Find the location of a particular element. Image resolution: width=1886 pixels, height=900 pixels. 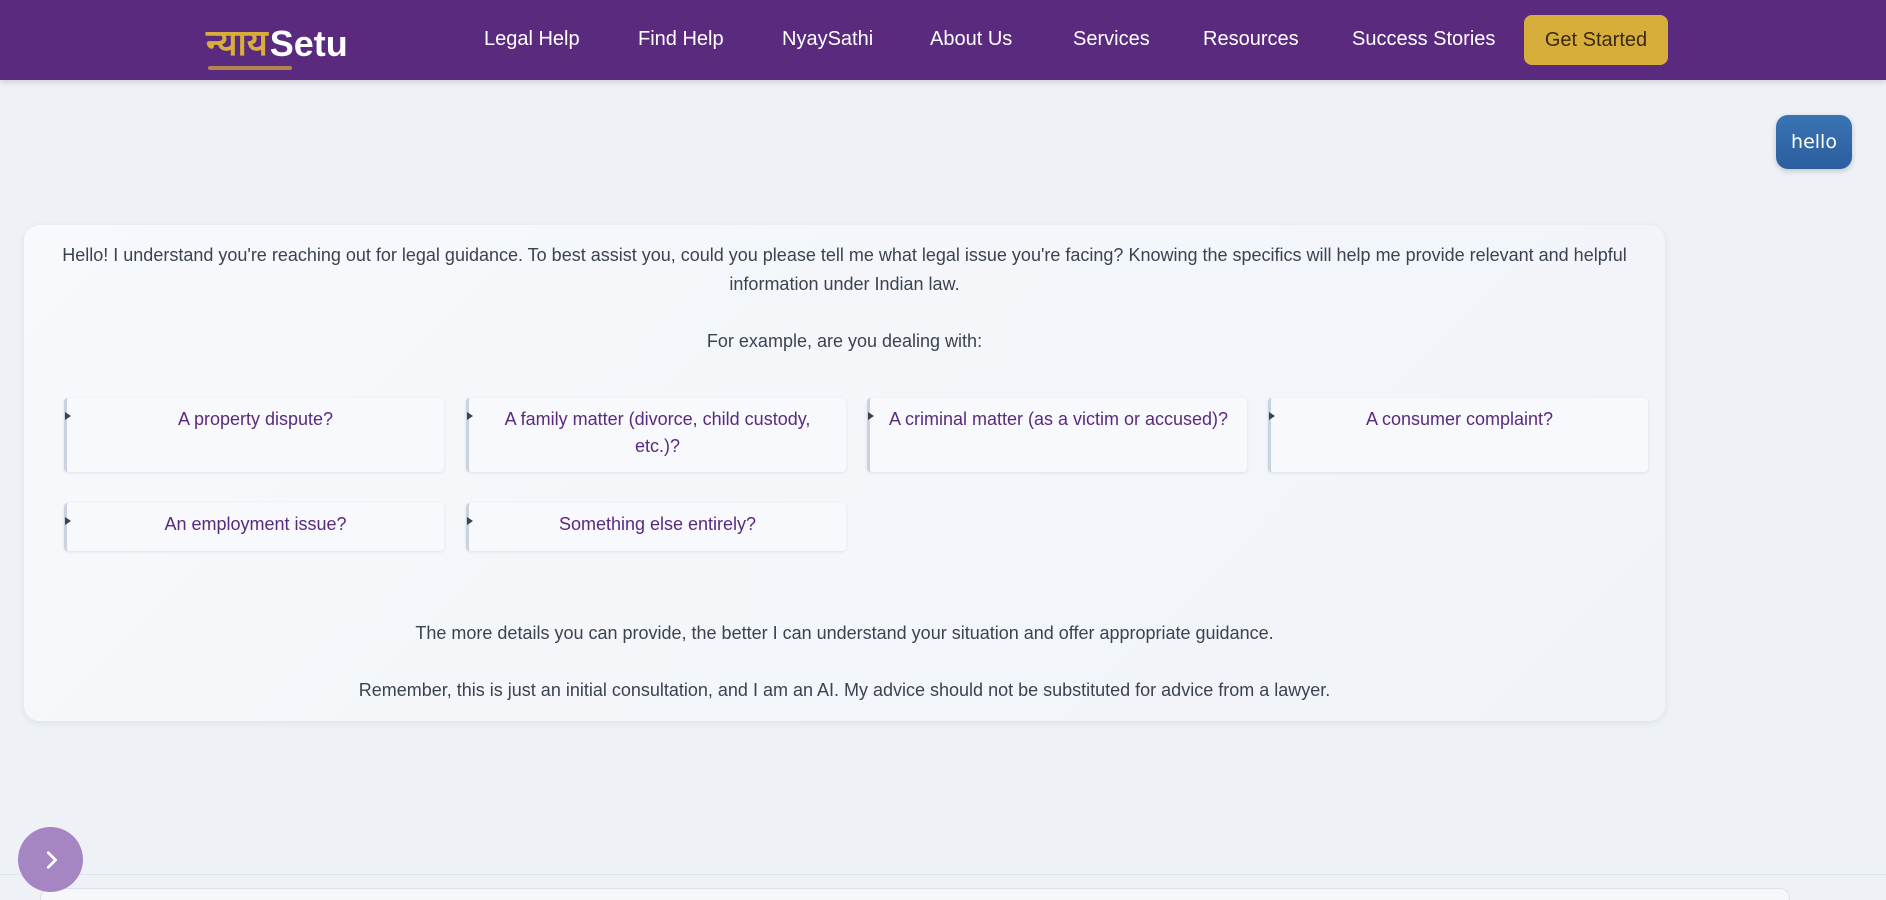

logo-english-text: Setu is located at coordinates (308, 43).